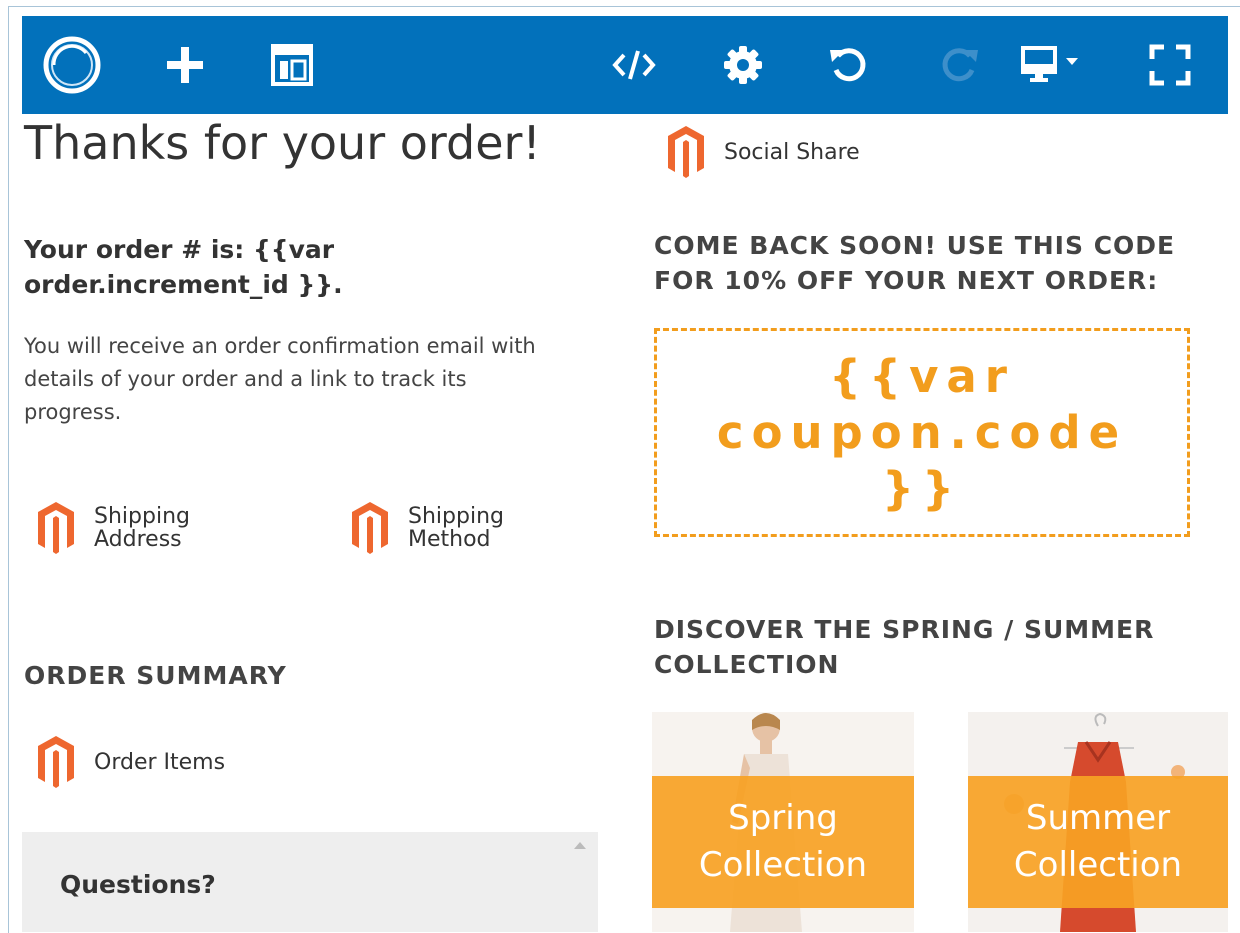  What do you see at coordinates (155, 675) in the screenshot?
I see `order-summary-heading: ORDER SUMMARY` at bounding box center [155, 675].